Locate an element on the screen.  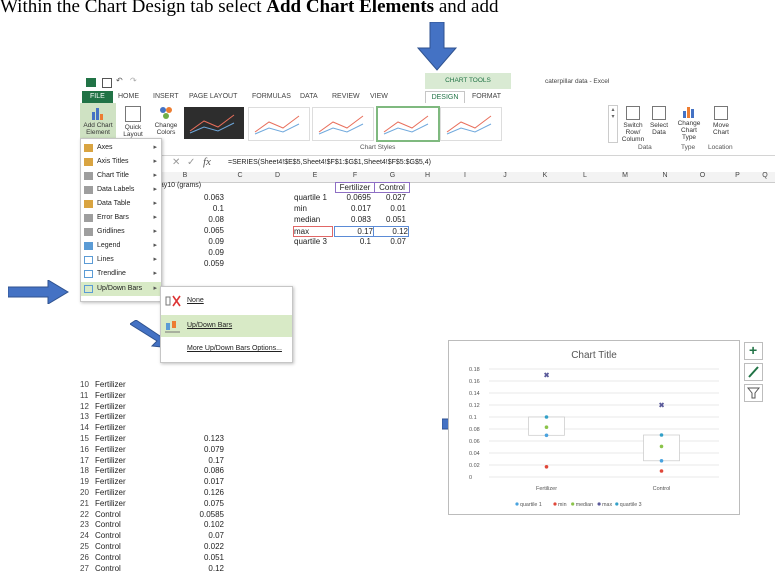
b-value-cell: 0.09 is located at coordinates (207, 241).